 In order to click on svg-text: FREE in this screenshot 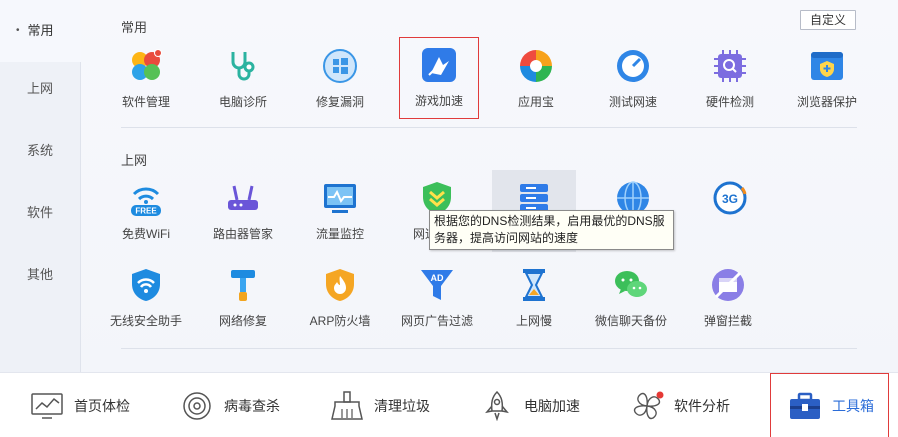, I will do `click(146, 211)`.